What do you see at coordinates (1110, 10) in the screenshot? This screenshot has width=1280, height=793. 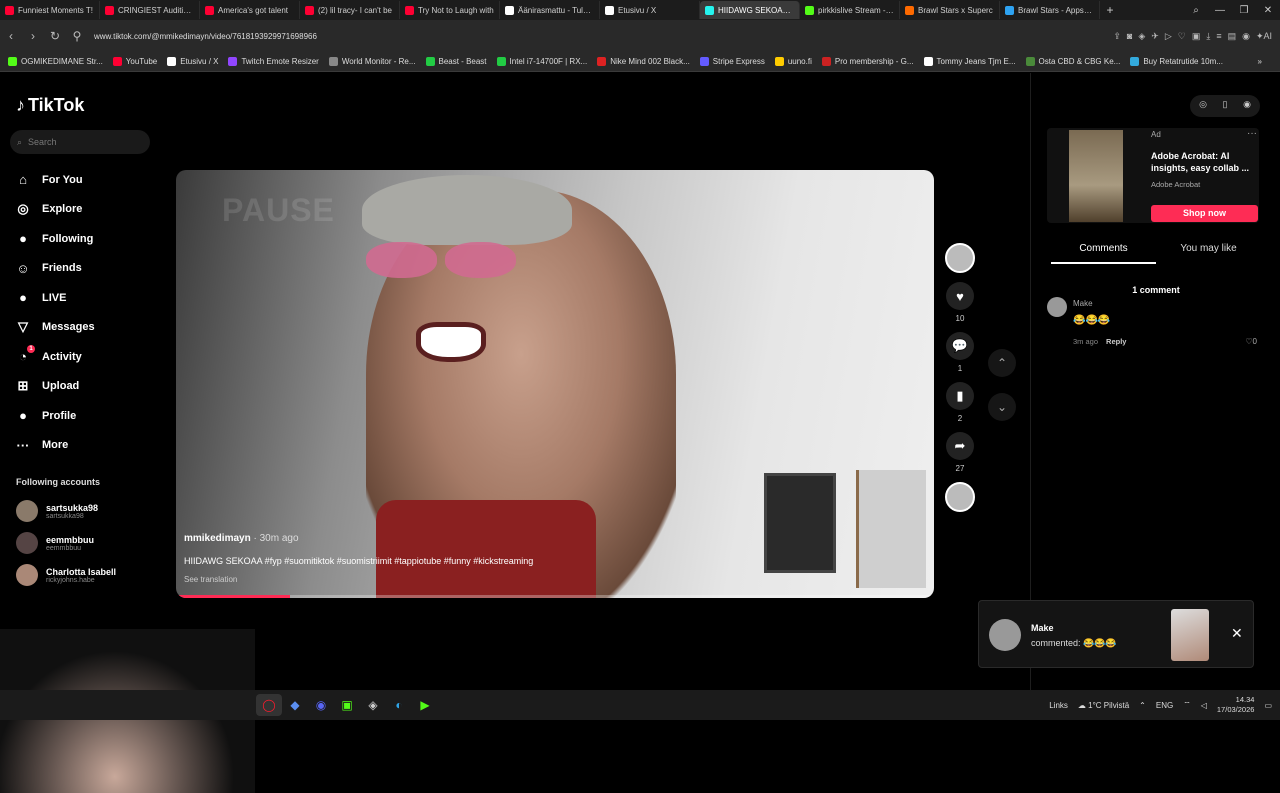 I see `new-tab-button: +` at bounding box center [1110, 10].